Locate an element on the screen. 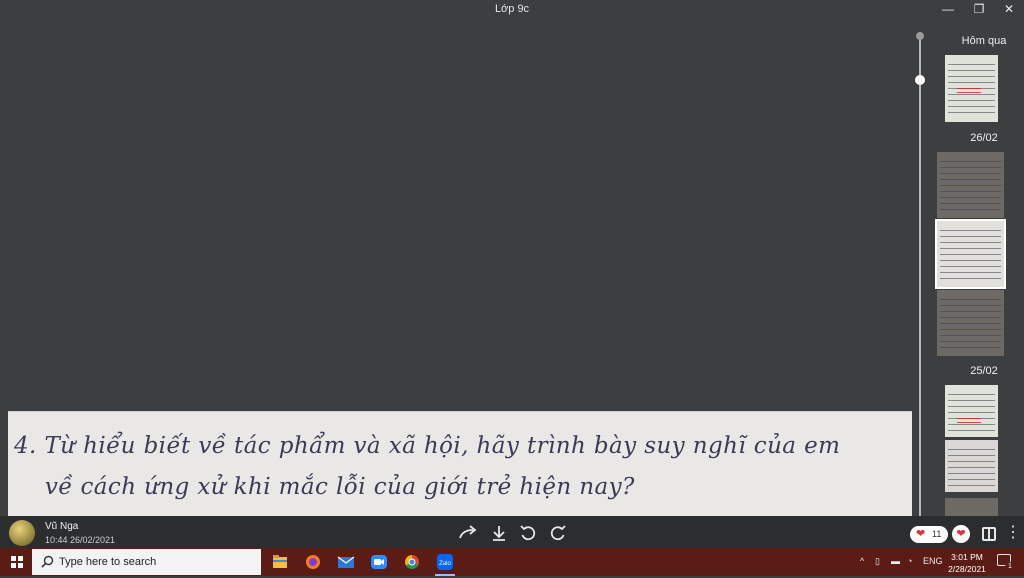 This screenshot has width=1024, height=578. chrome-icon is located at coordinates (412, 562).